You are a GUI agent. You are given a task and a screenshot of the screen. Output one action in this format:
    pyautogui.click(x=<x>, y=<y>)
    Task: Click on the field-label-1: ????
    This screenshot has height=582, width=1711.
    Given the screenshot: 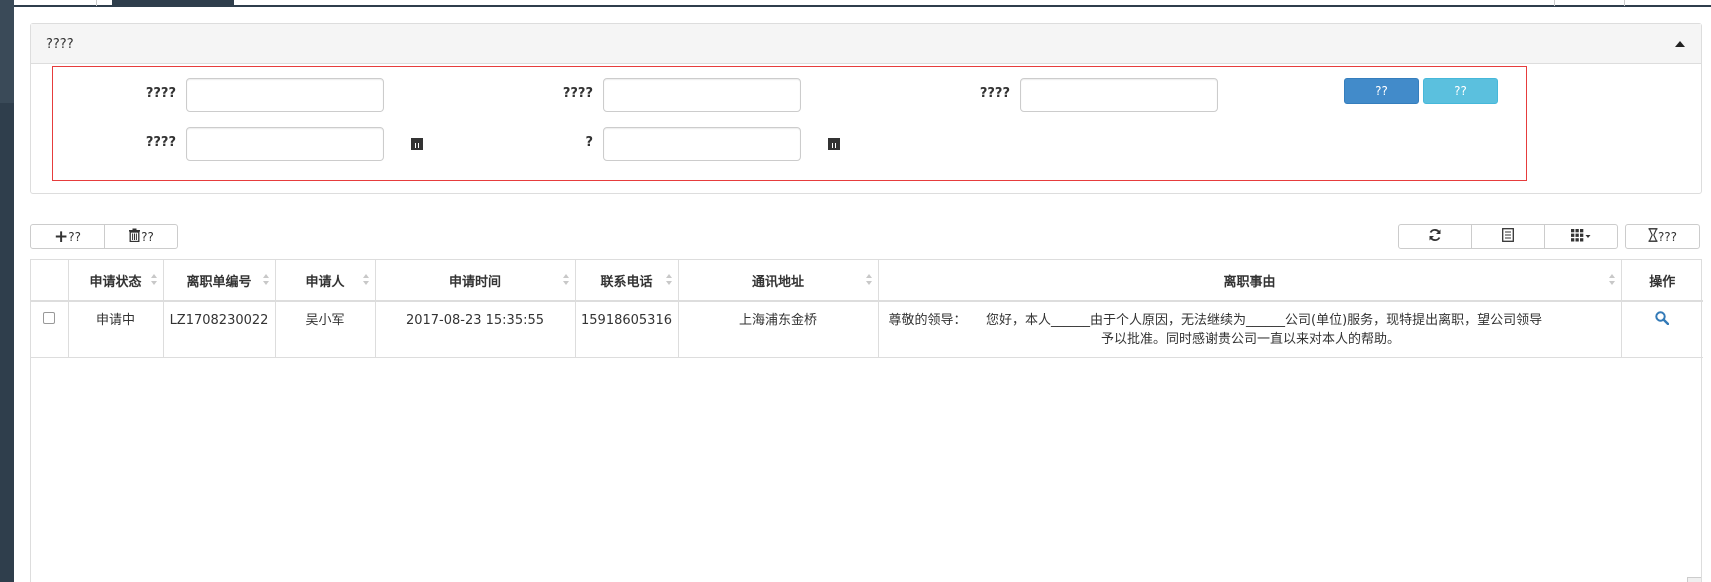 What is the action you would take?
    pyautogui.click(x=160, y=93)
    